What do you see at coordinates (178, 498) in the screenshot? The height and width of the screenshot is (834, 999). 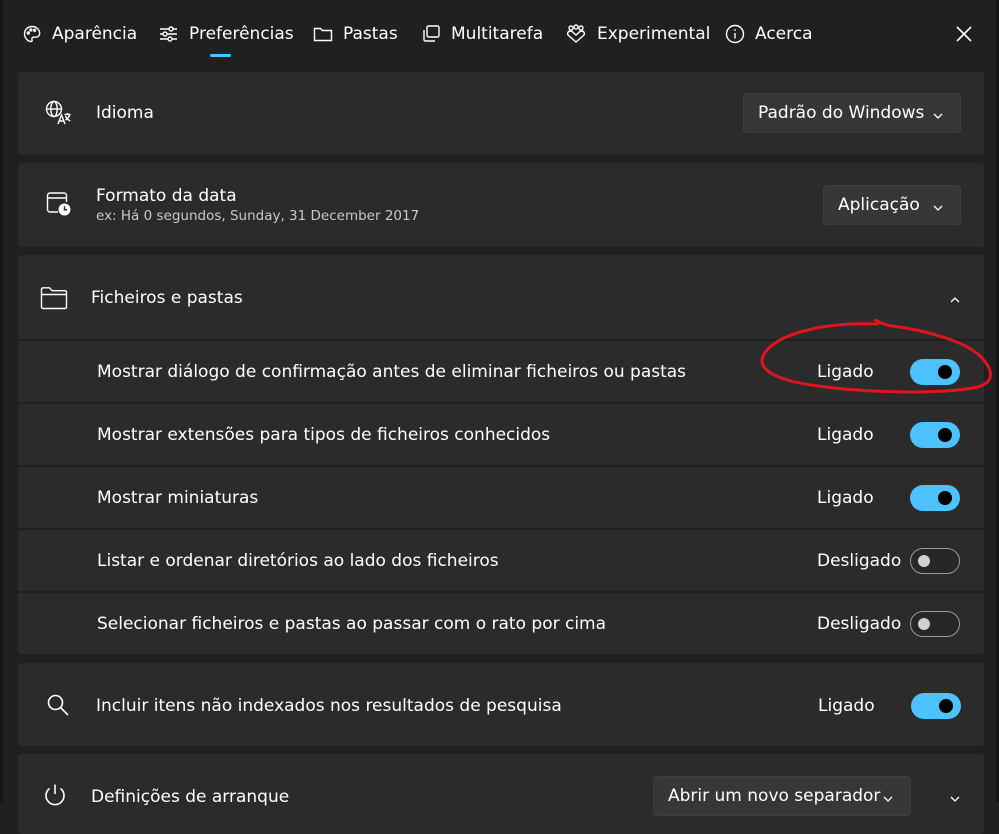 I see `setting-label: Mostrar miniaturas` at bounding box center [178, 498].